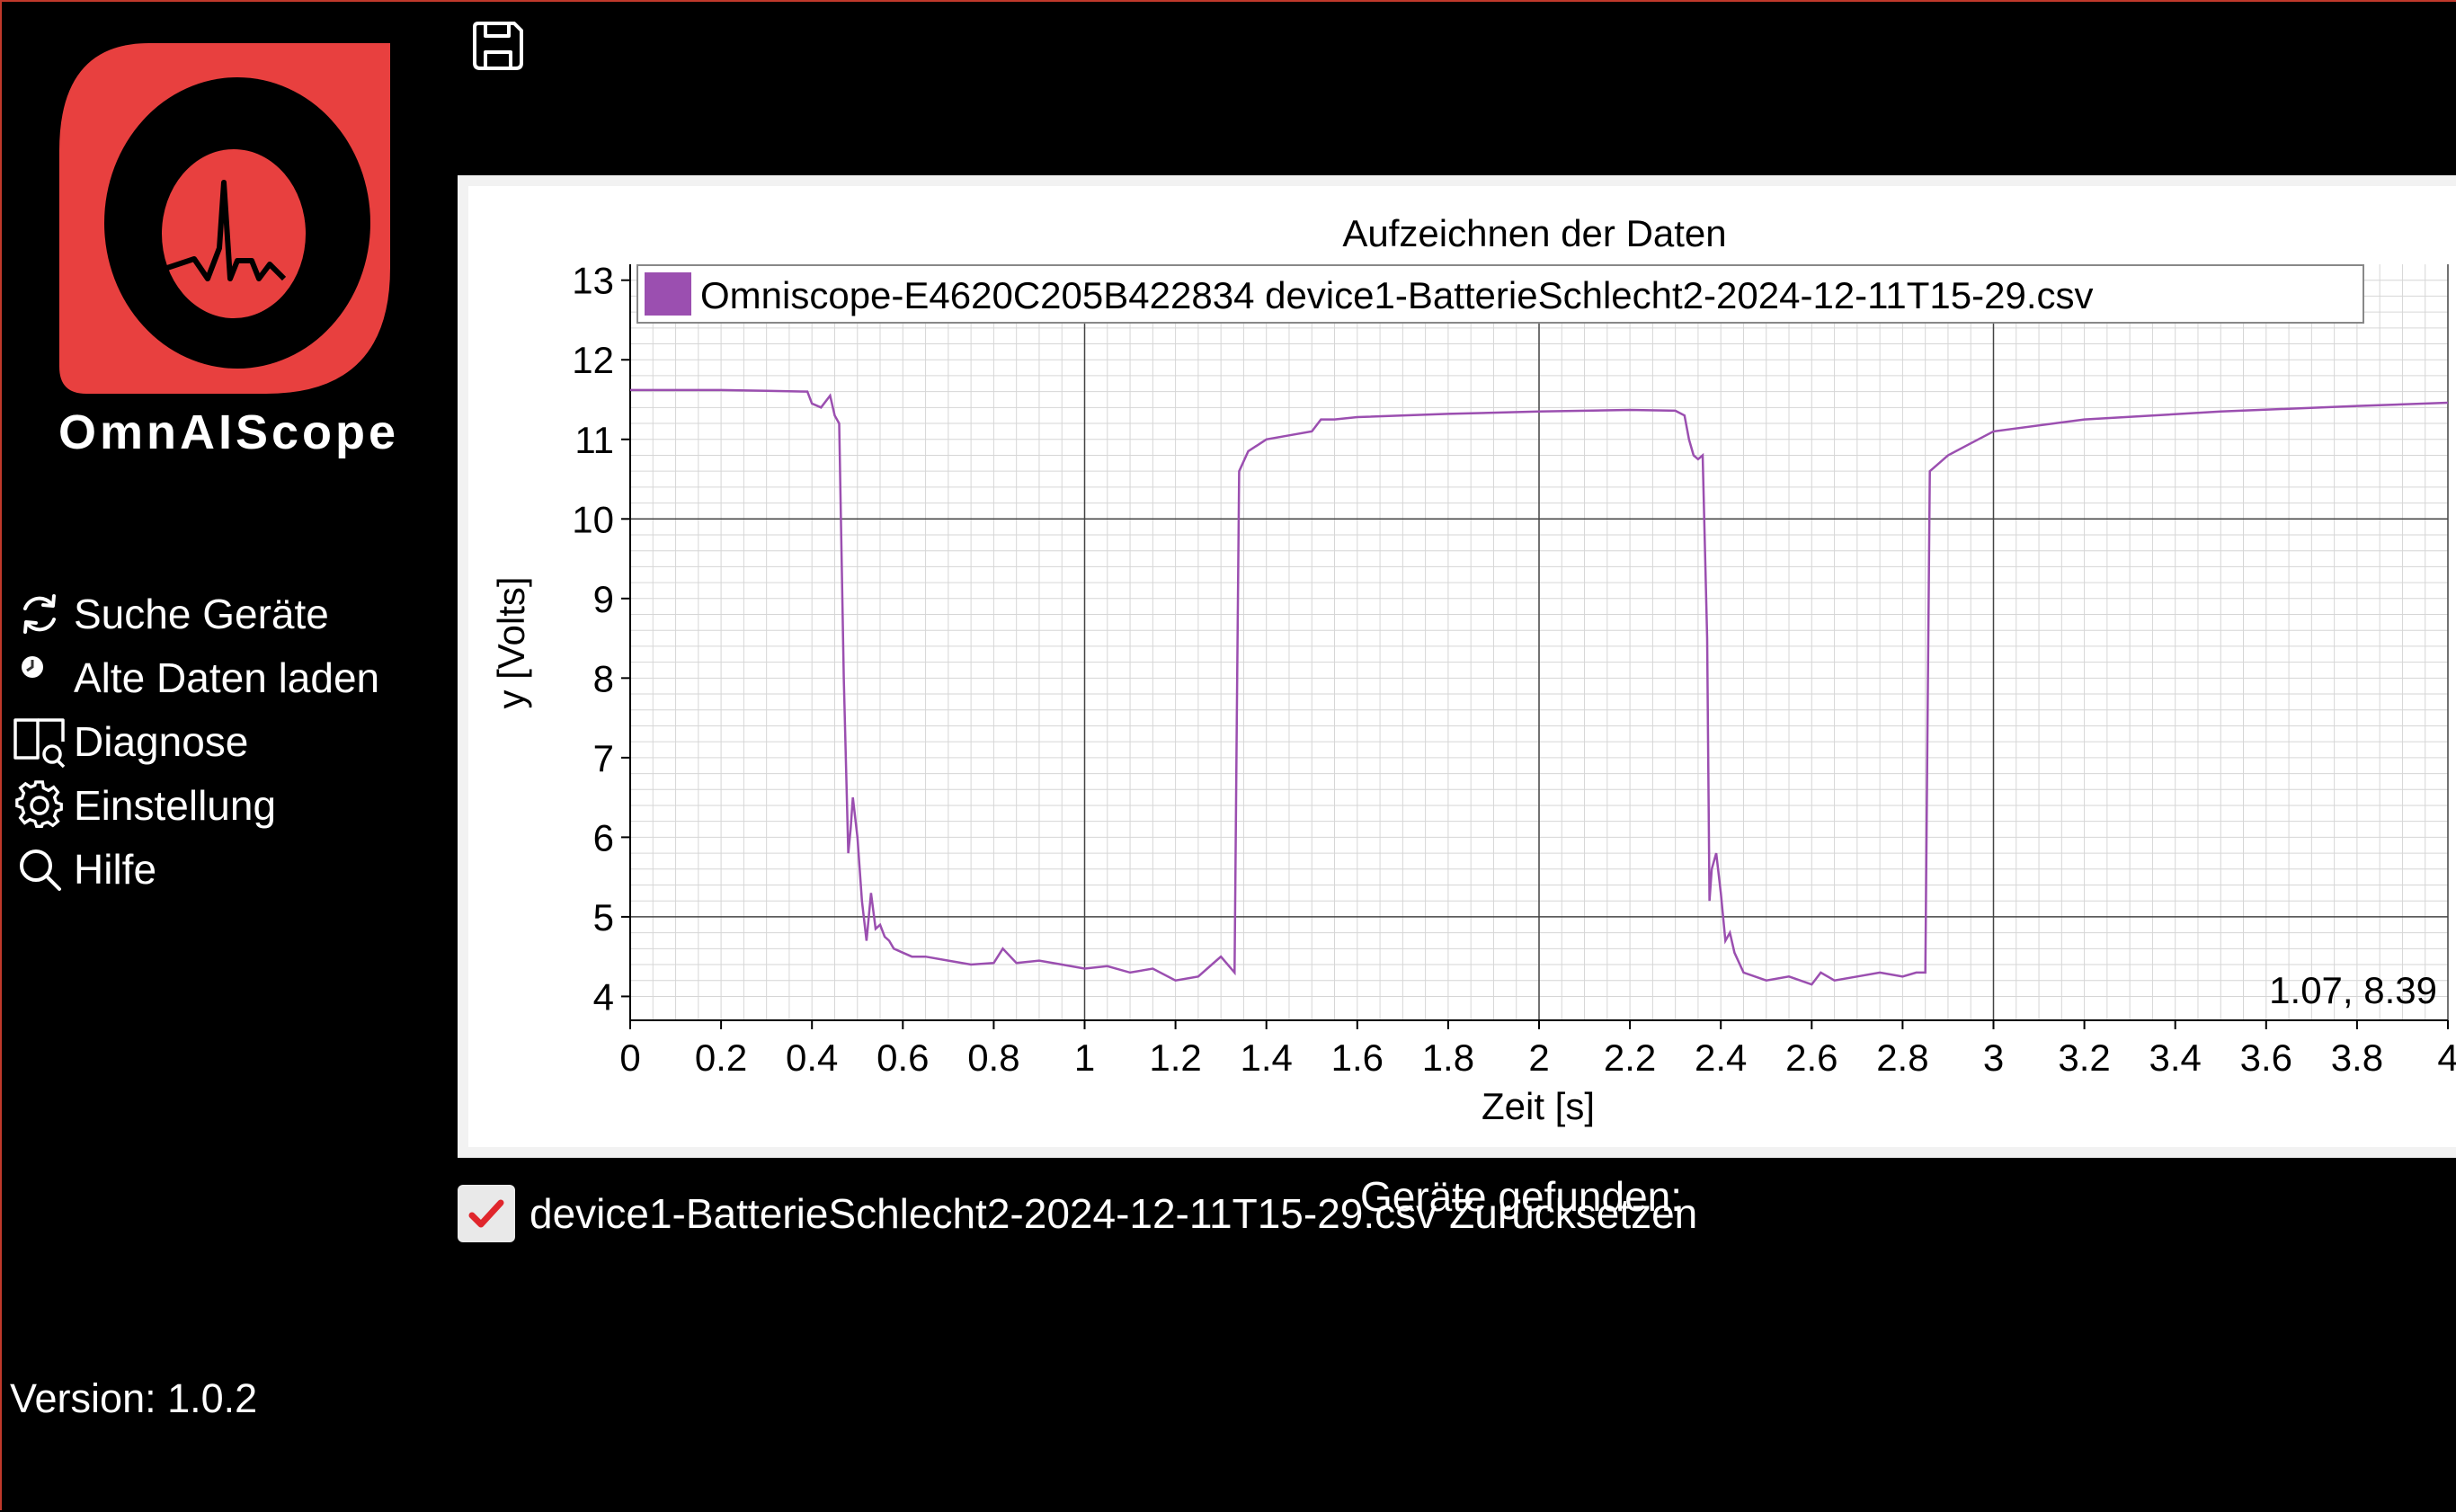 This screenshot has height=1512, width=2456. I want to click on y-tick-label: 11, so click(594, 440).